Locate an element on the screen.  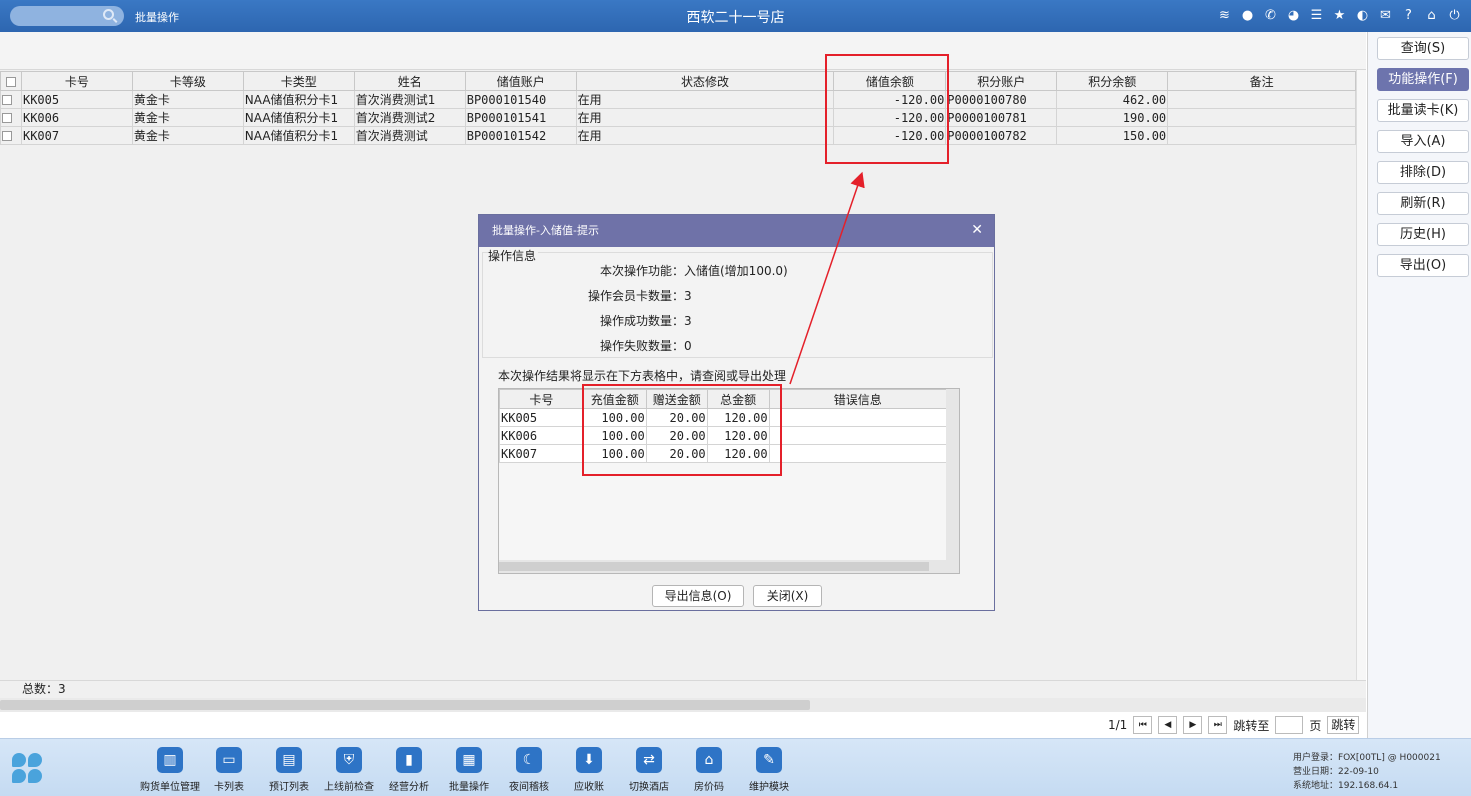
first-page-icon: ⏮ is located at coordinates (1143, 725).